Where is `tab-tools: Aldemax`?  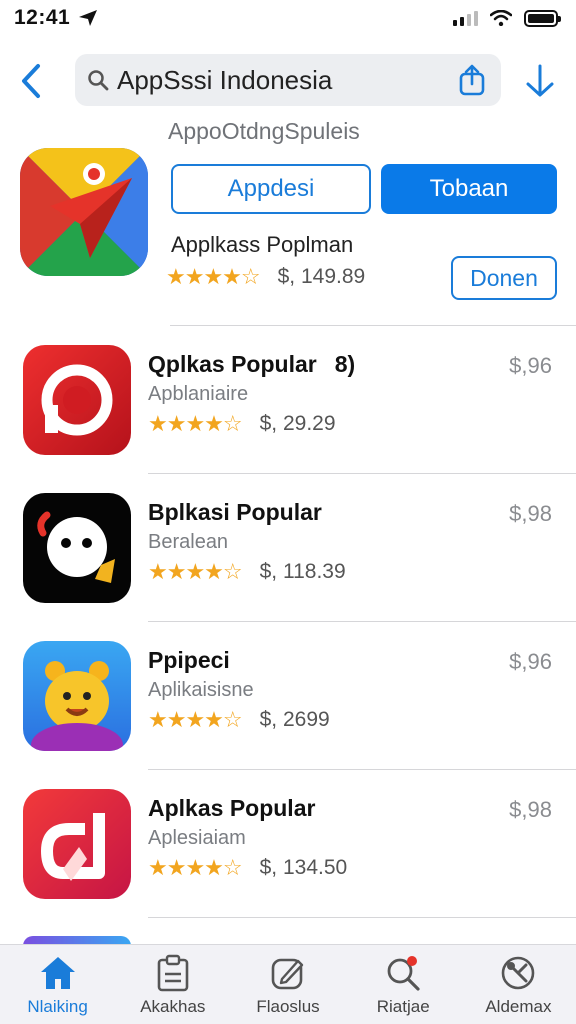
tab-tools: Aldemax is located at coordinates (518, 984).